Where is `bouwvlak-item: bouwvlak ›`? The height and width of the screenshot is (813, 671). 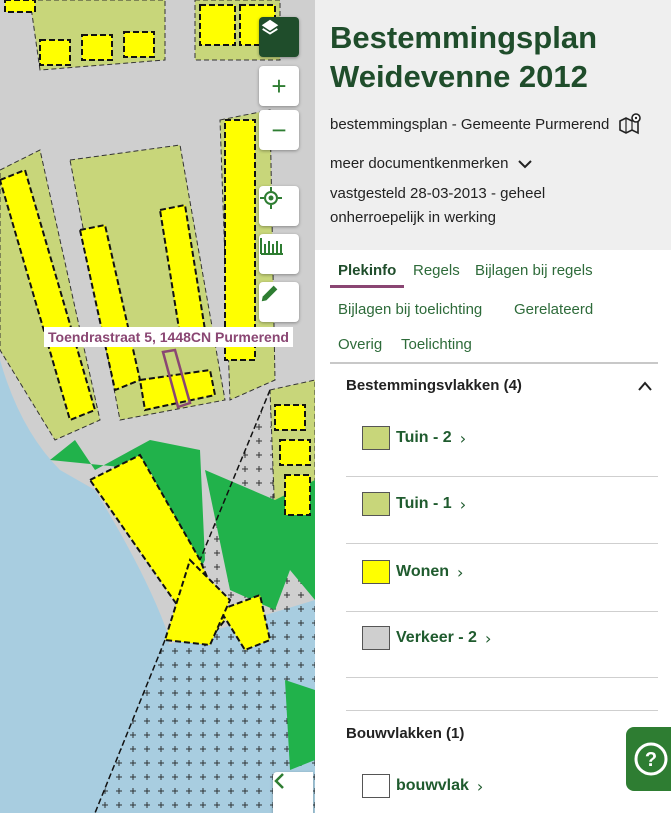 bouwvlak-item: bouwvlak › is located at coordinates (422, 786).